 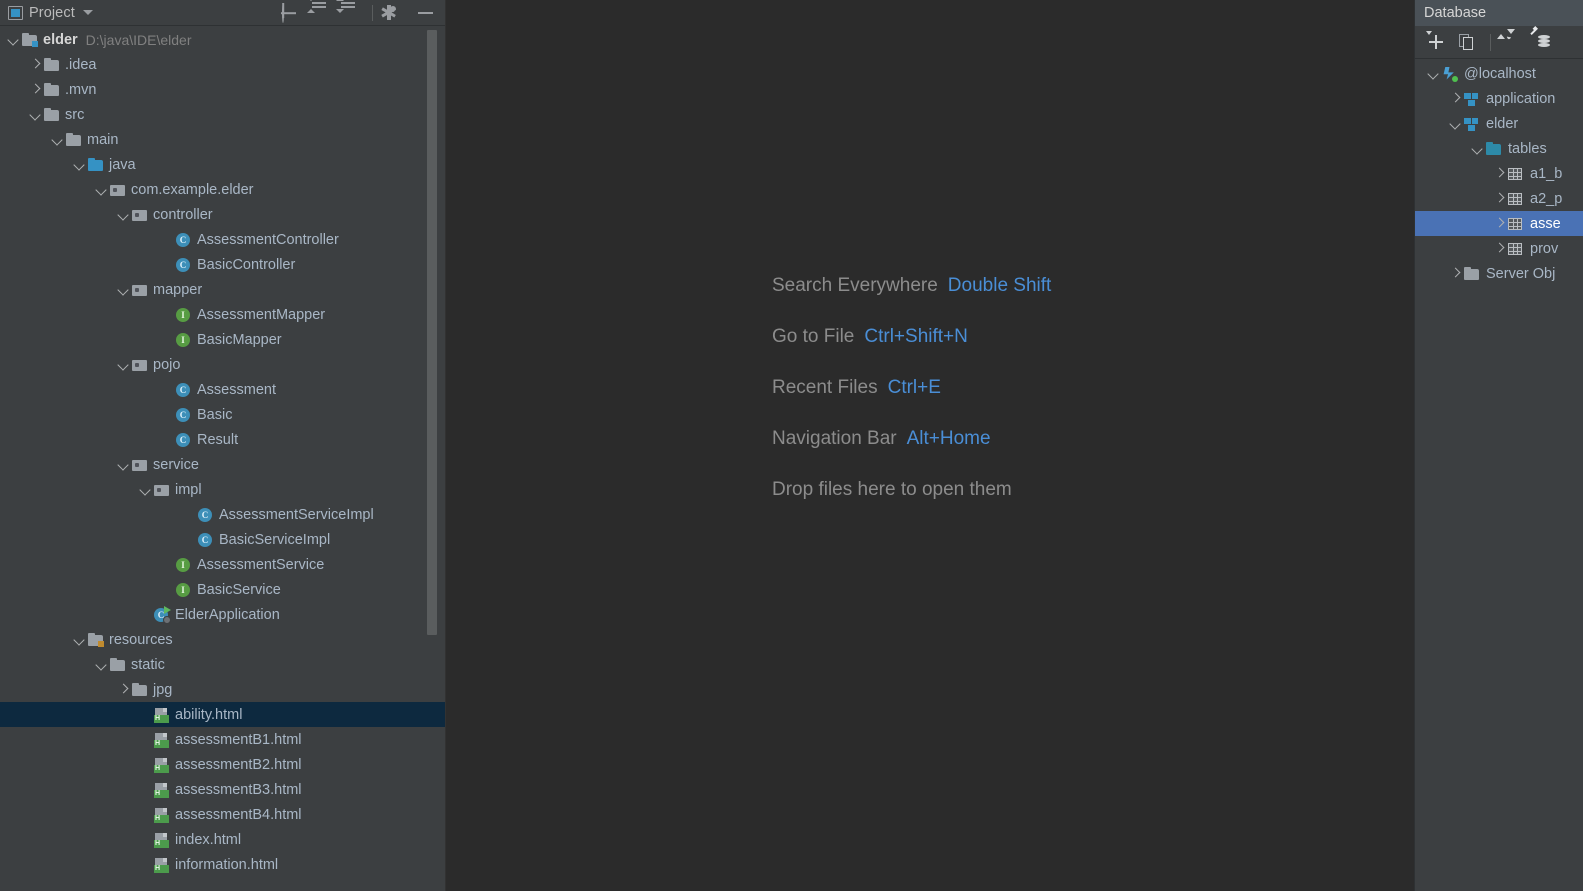 I want to click on tree-node-index-html: Hindex.html, so click(x=222, y=839).